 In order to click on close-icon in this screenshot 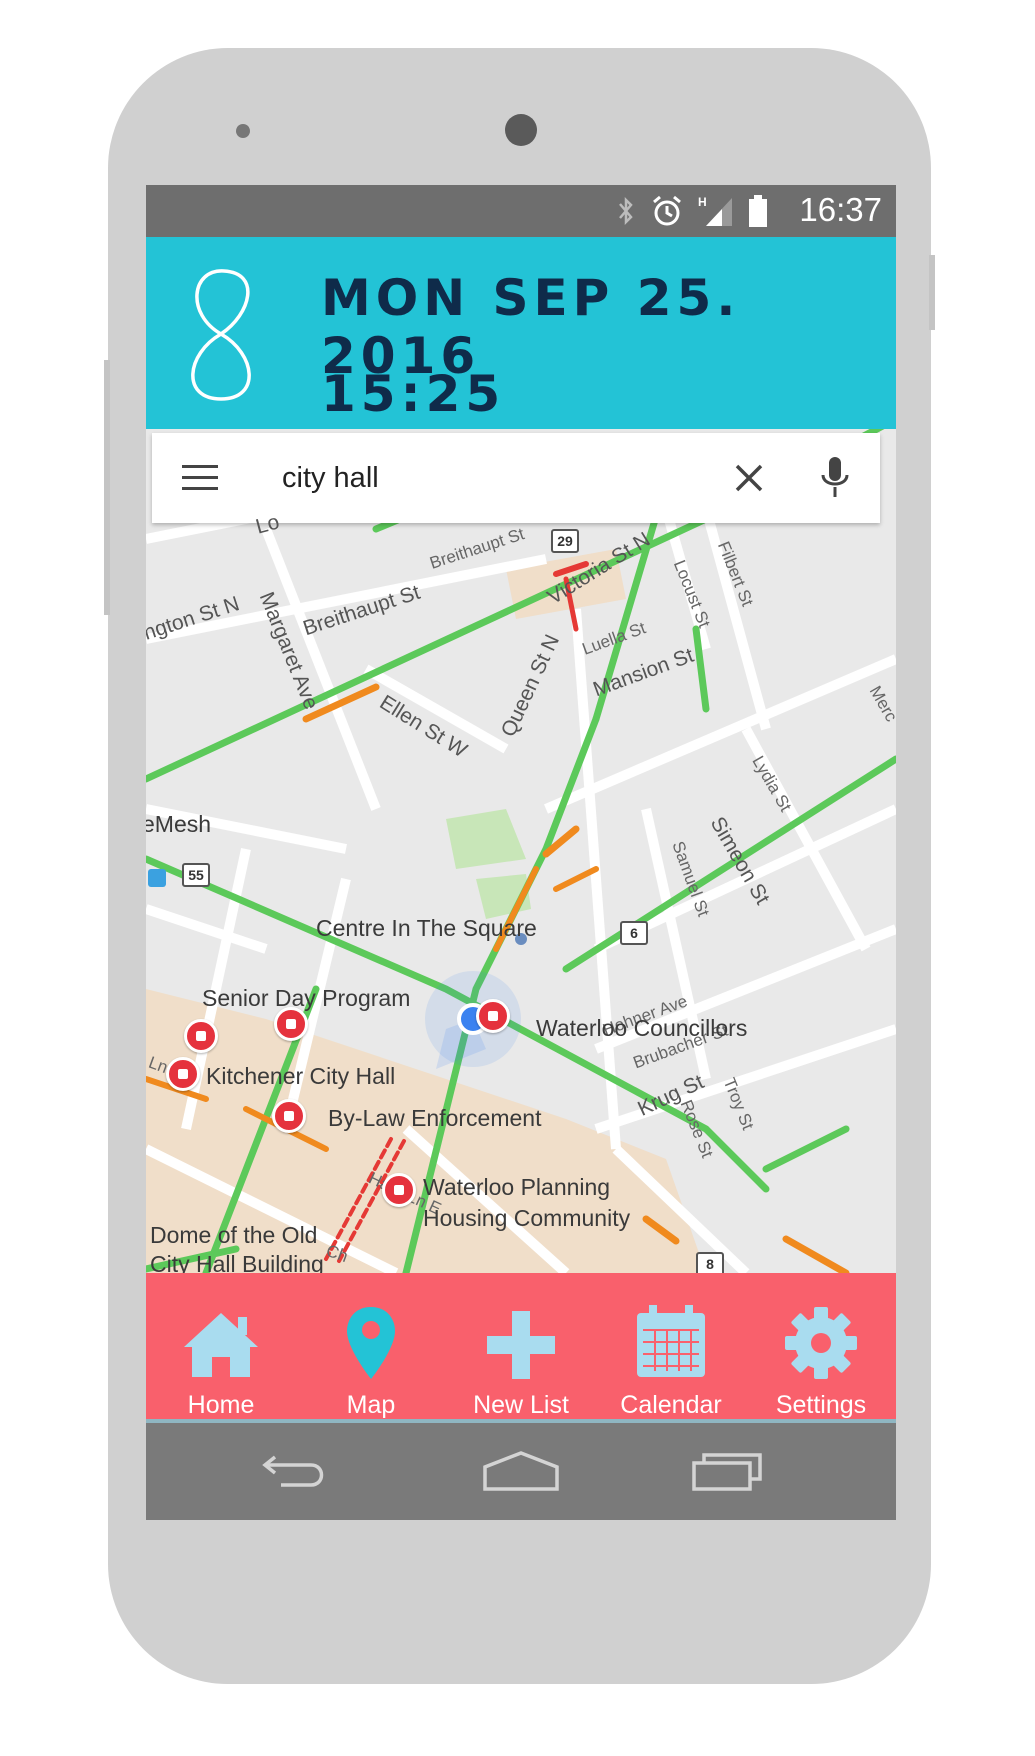, I will do `click(749, 478)`.